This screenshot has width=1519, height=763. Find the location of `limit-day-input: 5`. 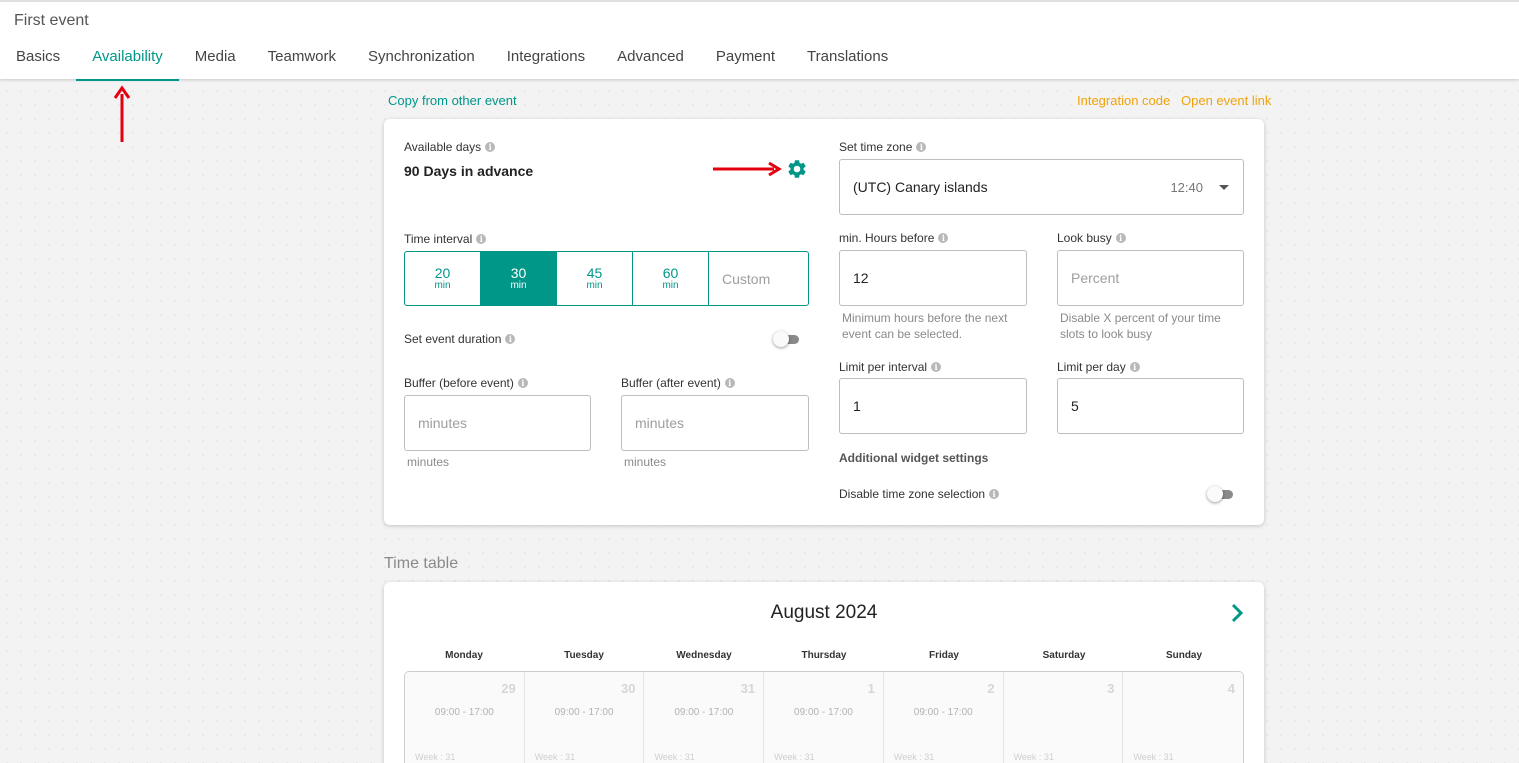

limit-day-input: 5 is located at coordinates (1150, 406).